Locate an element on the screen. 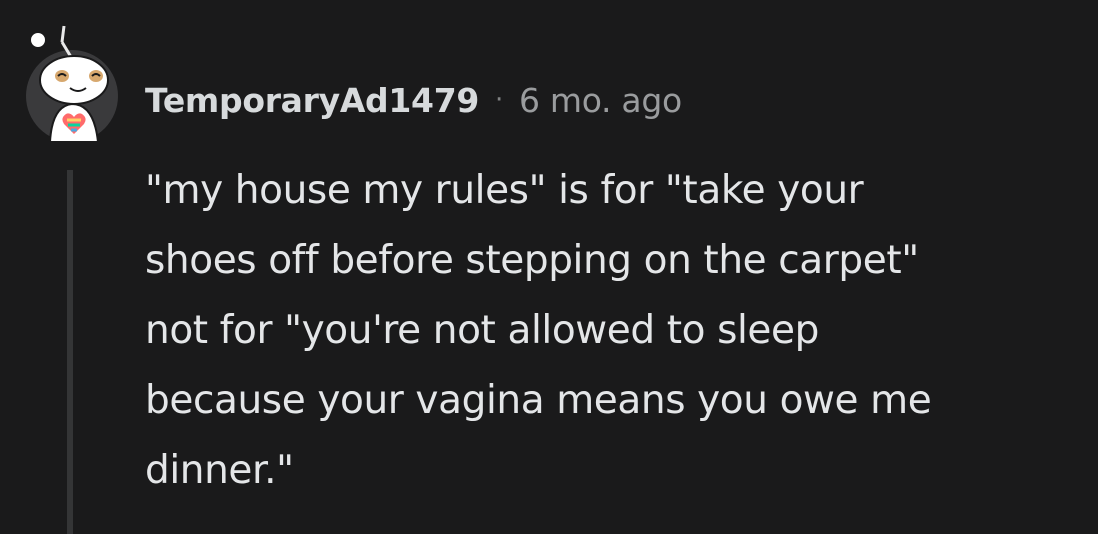 The height and width of the screenshot is (534, 1098). snoo-avatar-icon is located at coordinates (72, 84).